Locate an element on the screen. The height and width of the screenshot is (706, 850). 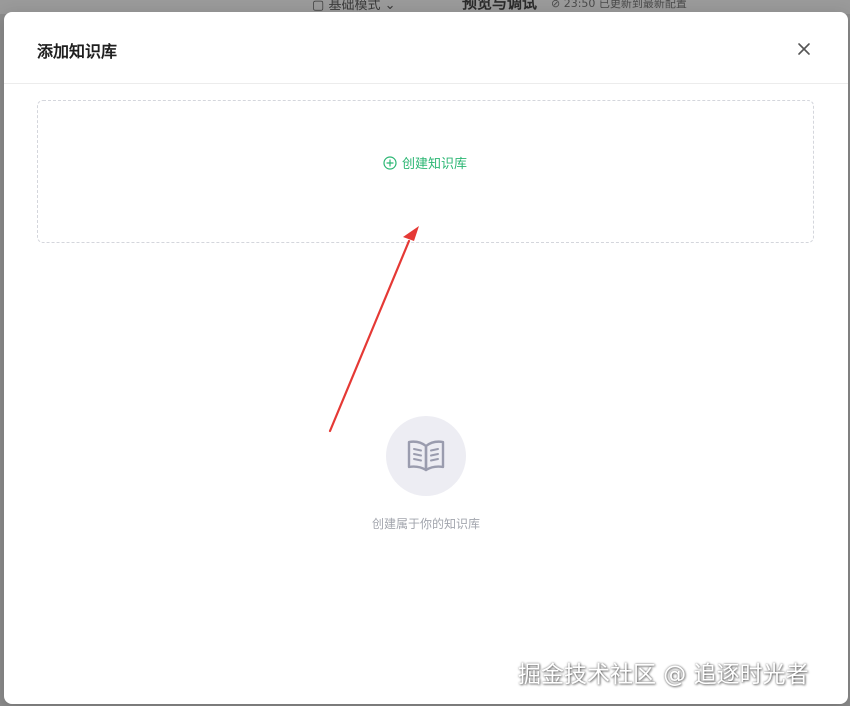
empty-state-text: 创建属于你的知识库 is located at coordinates (425, 524).